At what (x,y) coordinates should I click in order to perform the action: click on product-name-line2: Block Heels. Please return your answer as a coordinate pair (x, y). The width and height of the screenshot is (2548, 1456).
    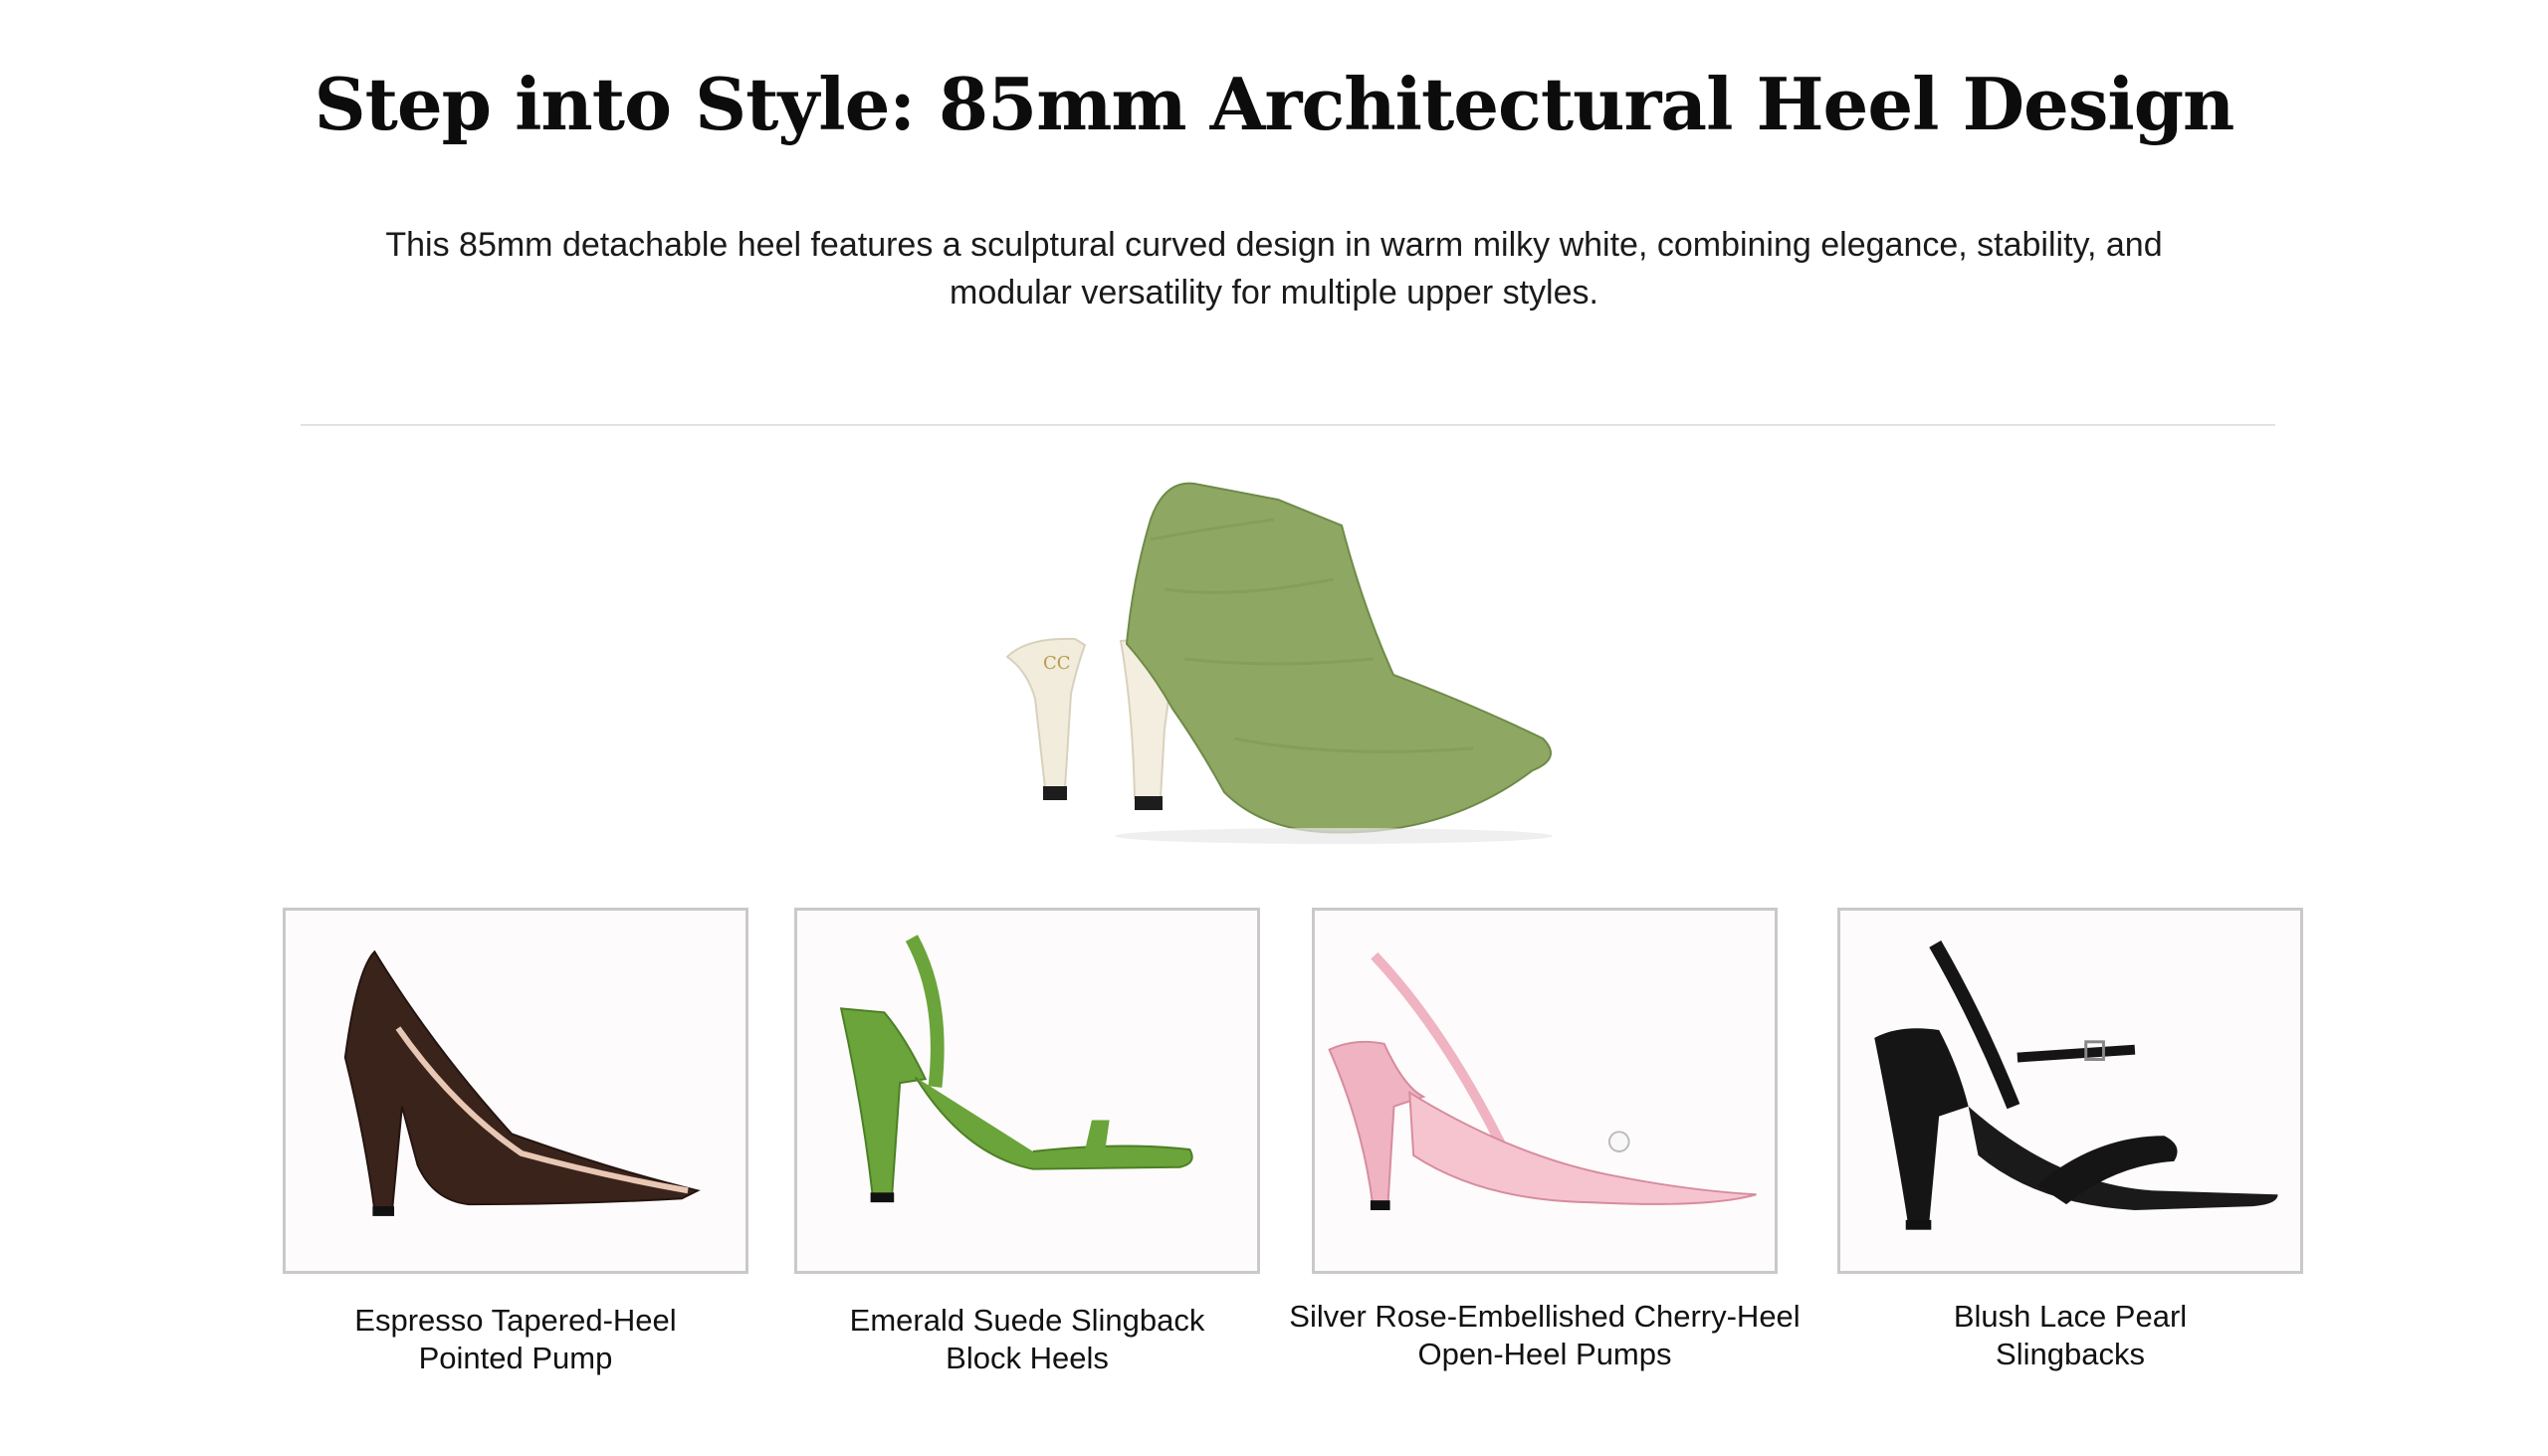
    Looking at the image, I should click on (1027, 1358).